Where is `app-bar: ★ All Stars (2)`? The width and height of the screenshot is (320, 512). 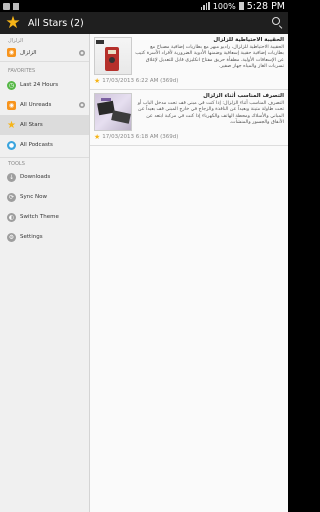
app-bar: ★ All Stars (2) is located at coordinates (144, 23).